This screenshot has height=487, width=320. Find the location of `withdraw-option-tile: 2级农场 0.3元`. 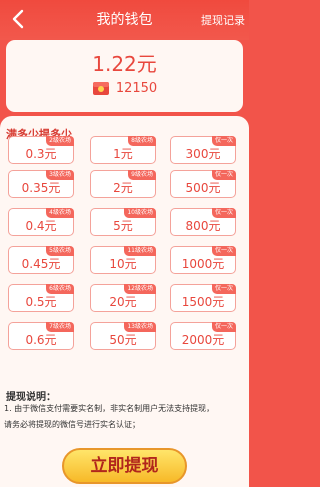

withdraw-option-tile: 2级农场 0.3元 is located at coordinates (41, 150).